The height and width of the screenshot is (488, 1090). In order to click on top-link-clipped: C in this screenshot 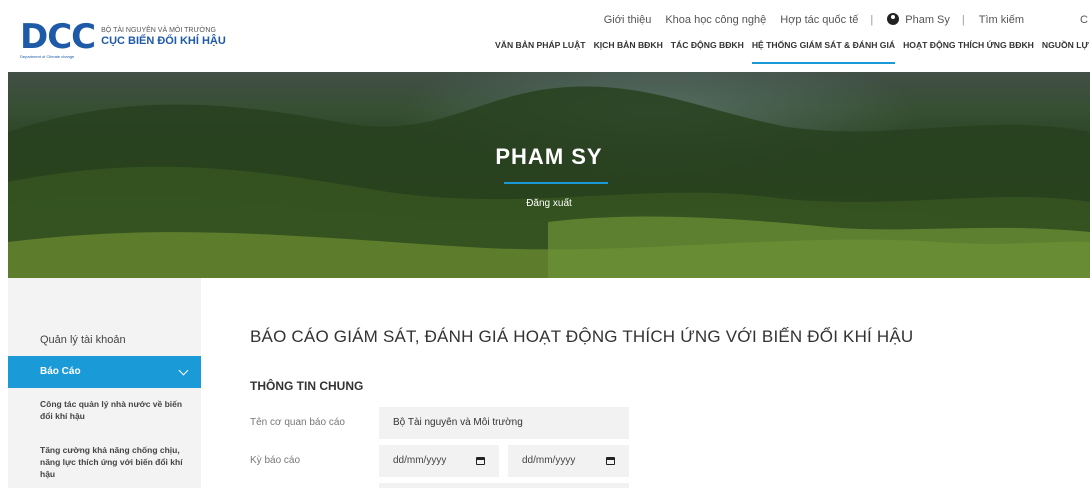, I will do `click(1085, 20)`.